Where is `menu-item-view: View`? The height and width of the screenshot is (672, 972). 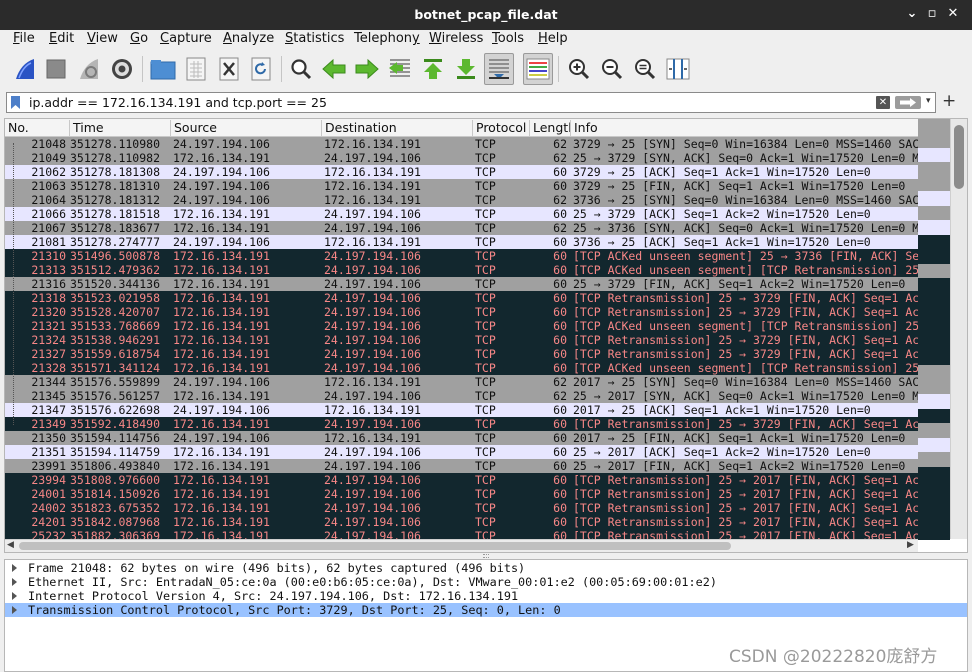
menu-item-view: View is located at coordinates (102, 38).